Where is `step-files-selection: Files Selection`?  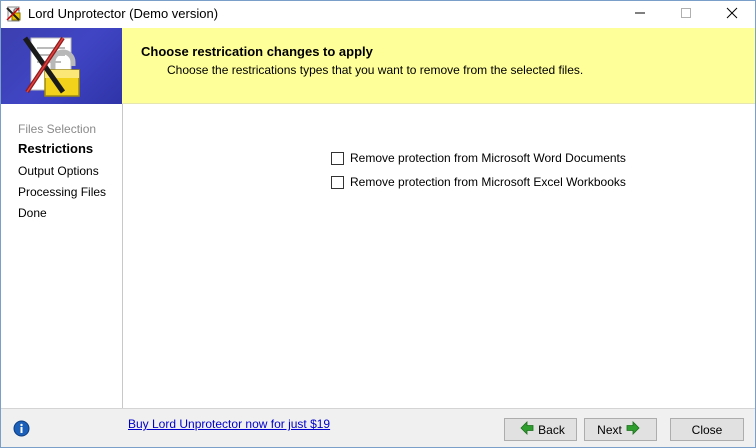 step-files-selection: Files Selection is located at coordinates (57, 129).